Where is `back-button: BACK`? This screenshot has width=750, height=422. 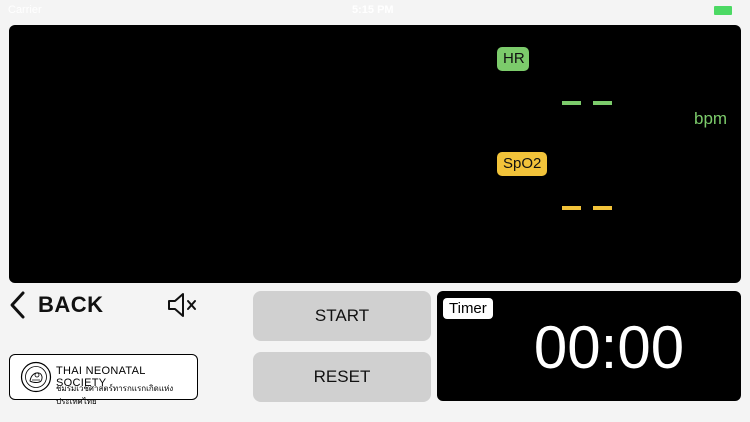
back-button: BACK is located at coordinates (56, 305).